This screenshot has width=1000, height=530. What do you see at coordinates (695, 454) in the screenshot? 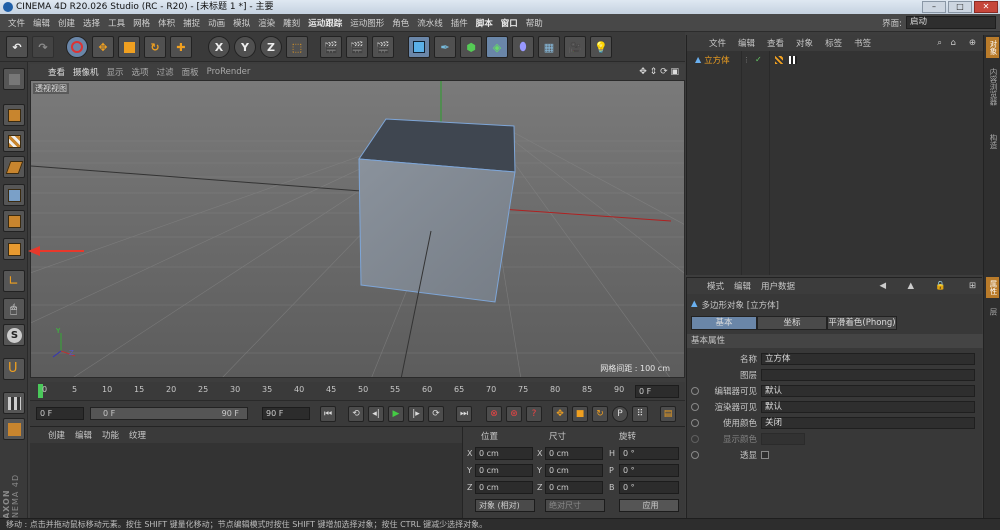
I see `xray-radio` at bounding box center [695, 454].